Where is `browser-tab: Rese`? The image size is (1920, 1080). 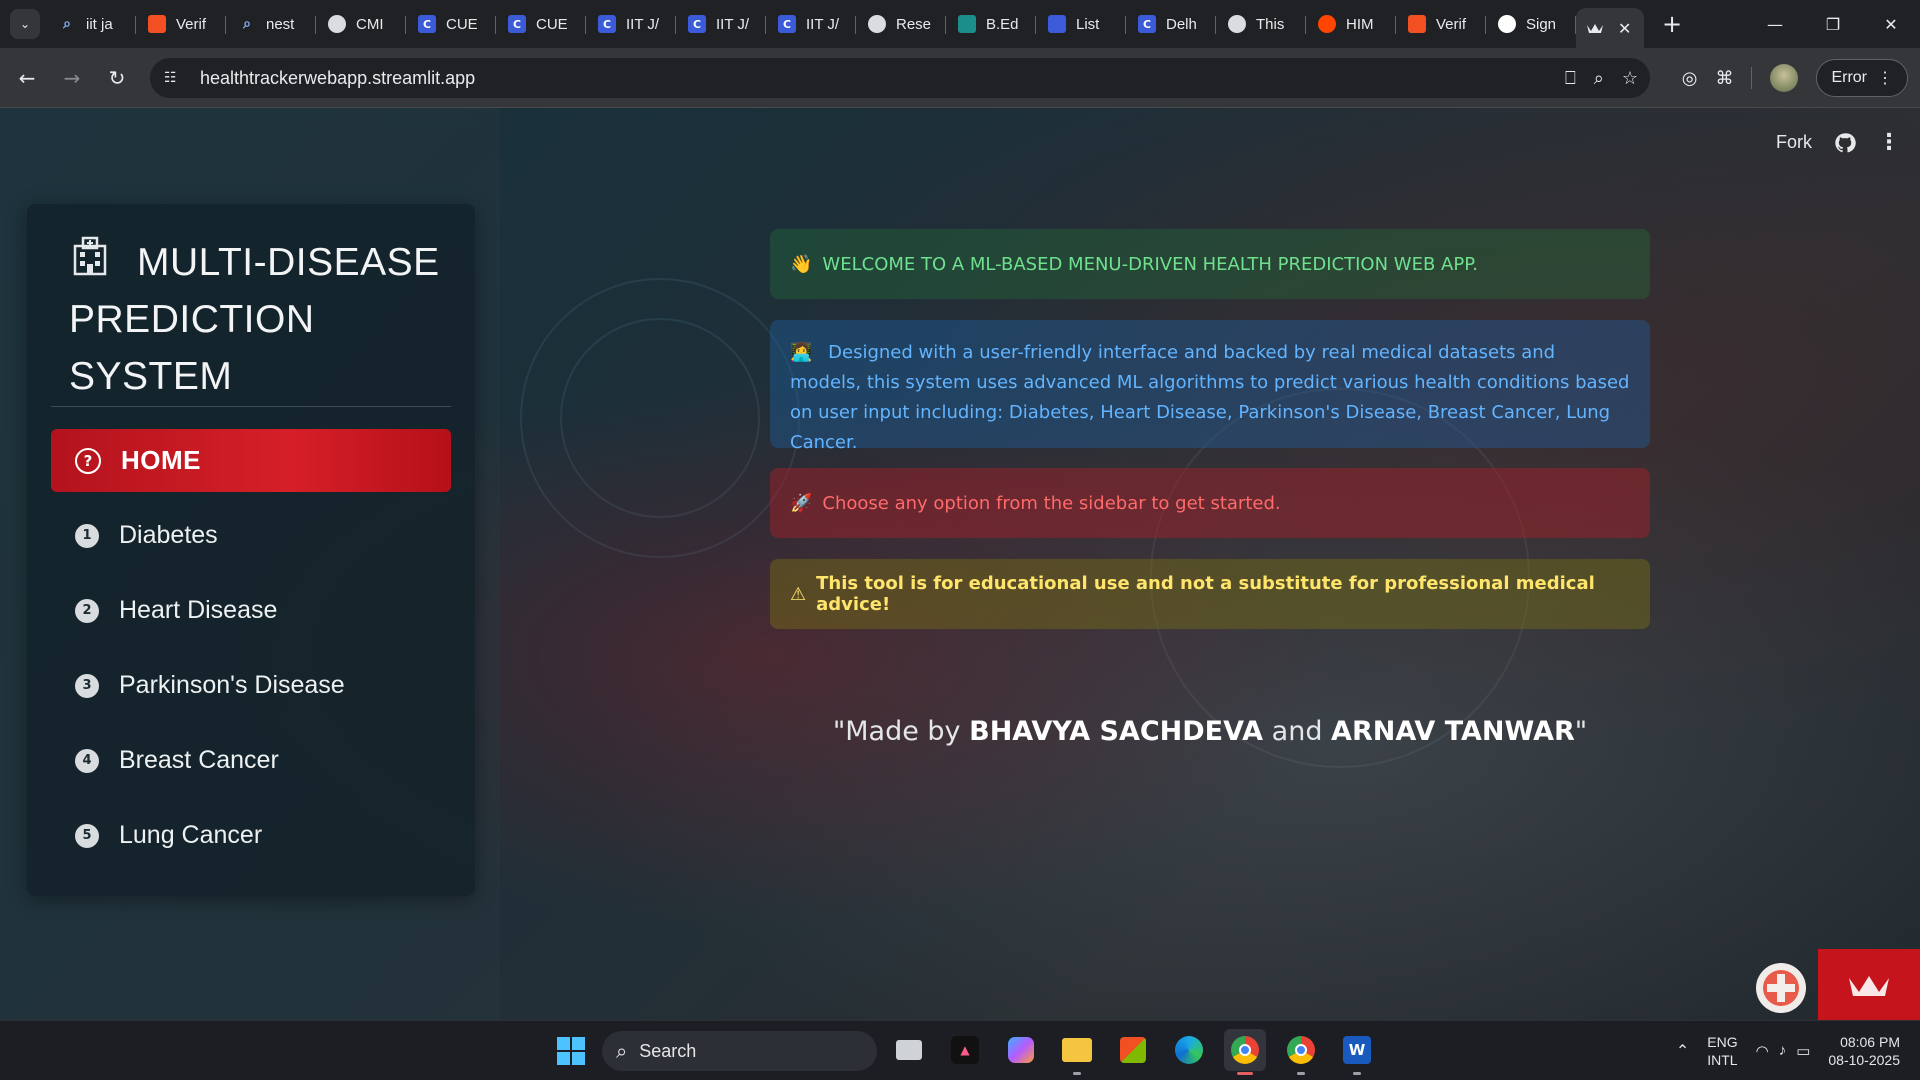 browser-tab: Rese is located at coordinates (901, 24).